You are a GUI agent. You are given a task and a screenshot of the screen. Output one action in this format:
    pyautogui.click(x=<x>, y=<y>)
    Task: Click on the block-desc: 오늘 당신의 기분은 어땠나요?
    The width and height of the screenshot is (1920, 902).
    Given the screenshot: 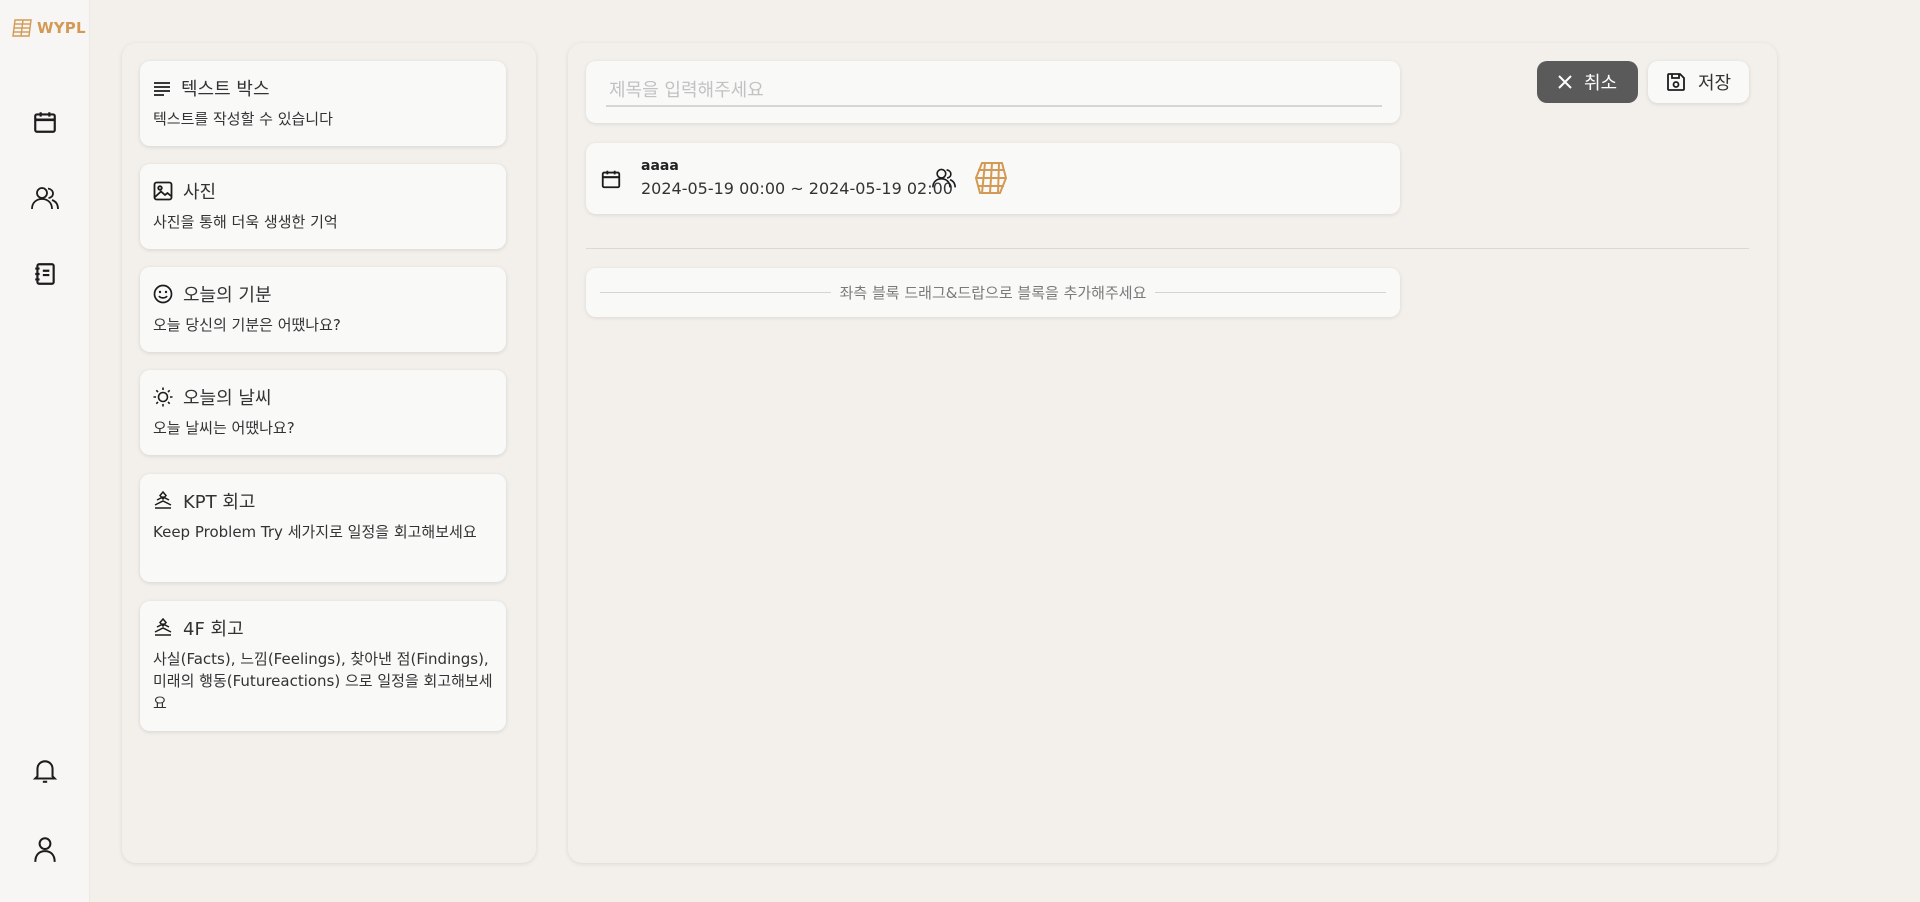 What is the action you would take?
    pyautogui.click(x=247, y=325)
    